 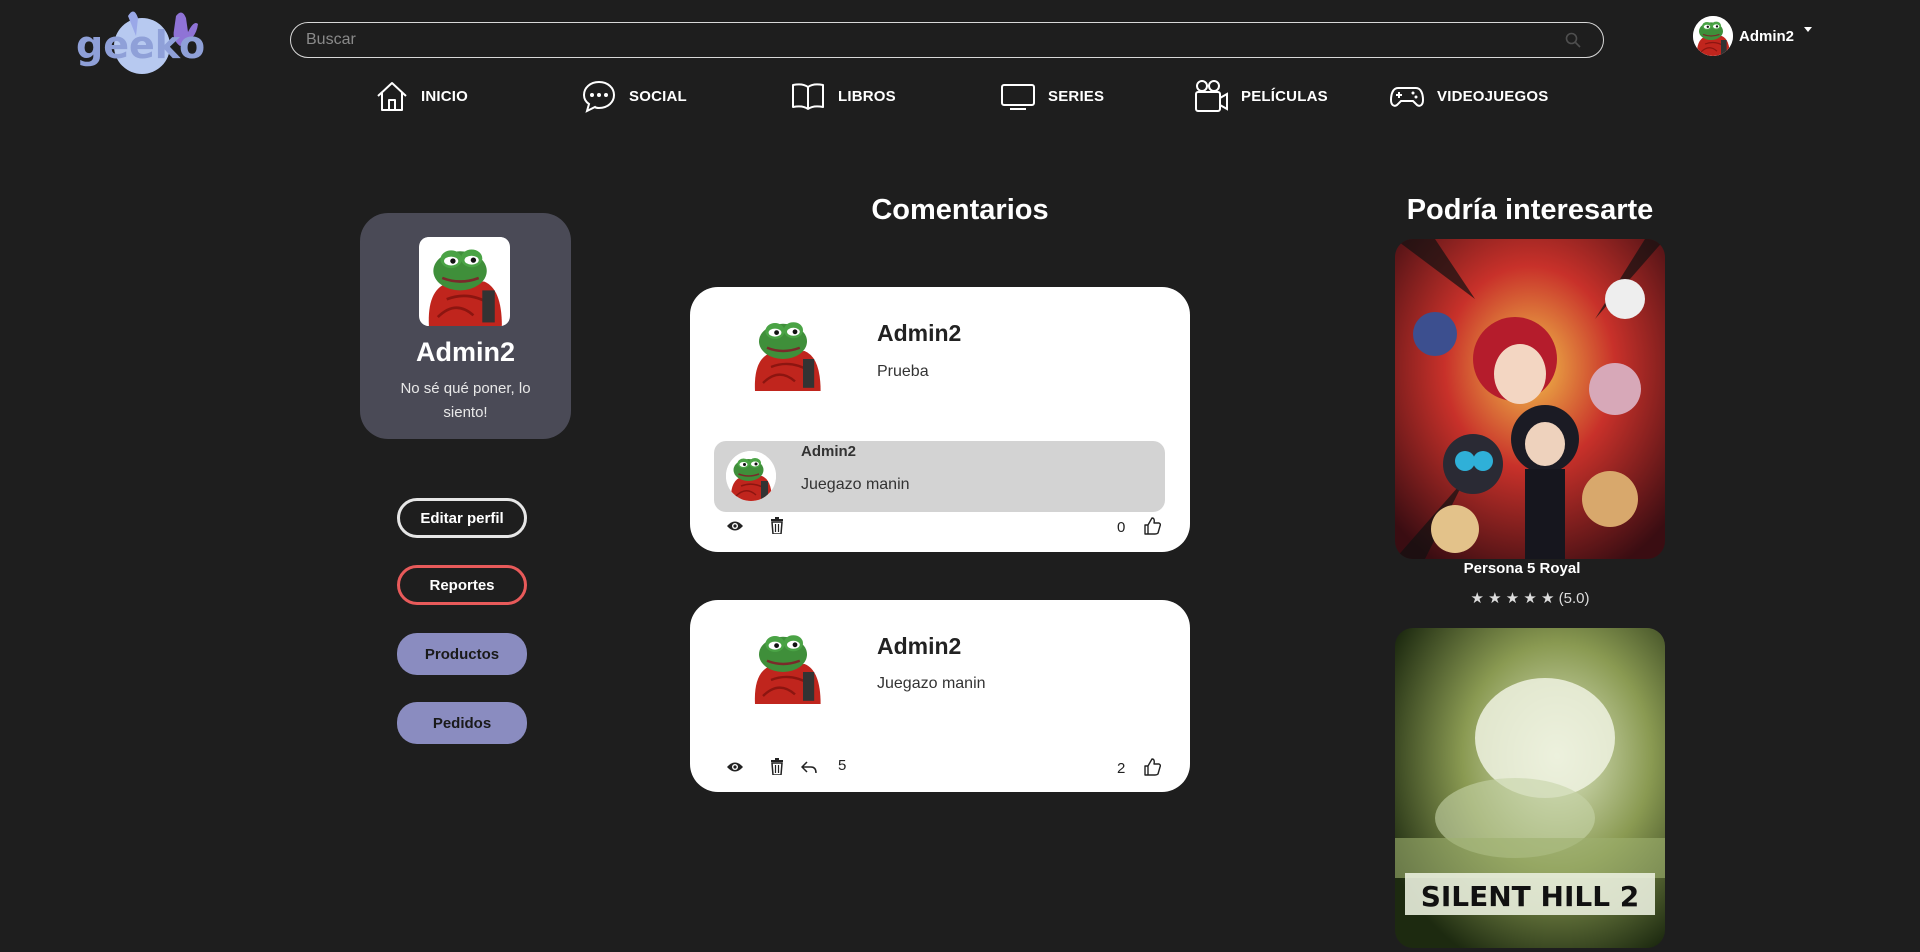 I want to click on edit-profile-button: Editar perfil, so click(x=462, y=518).